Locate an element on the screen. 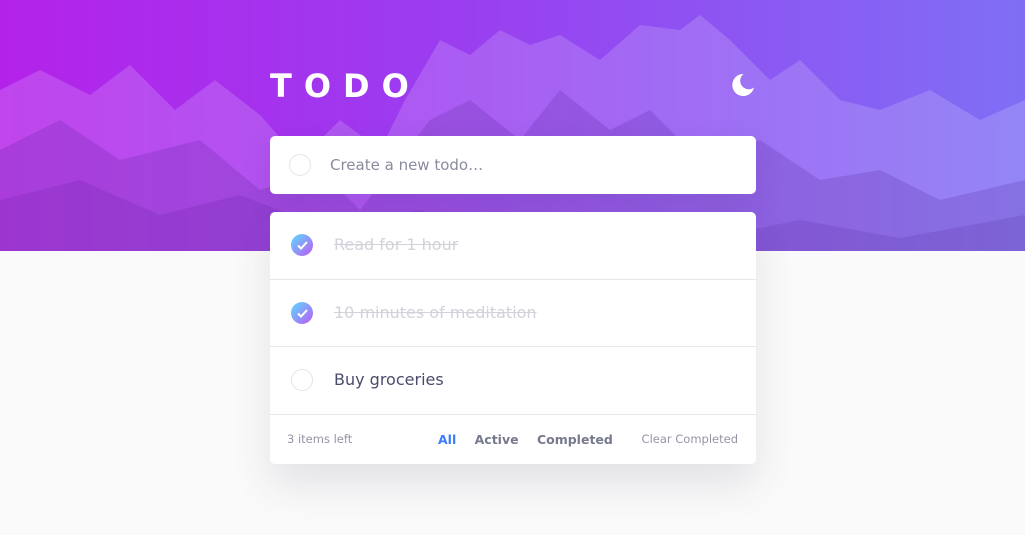 Image resolution: width=1025 pixels, height=535 pixels. app-header: TODO is located at coordinates (513, 86).